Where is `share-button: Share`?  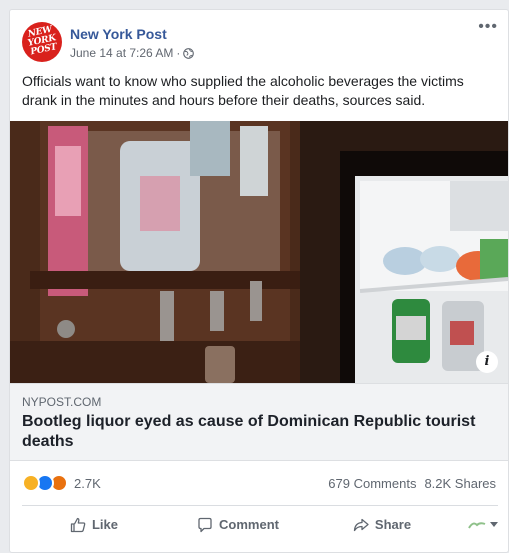 share-button: Share is located at coordinates (382, 525).